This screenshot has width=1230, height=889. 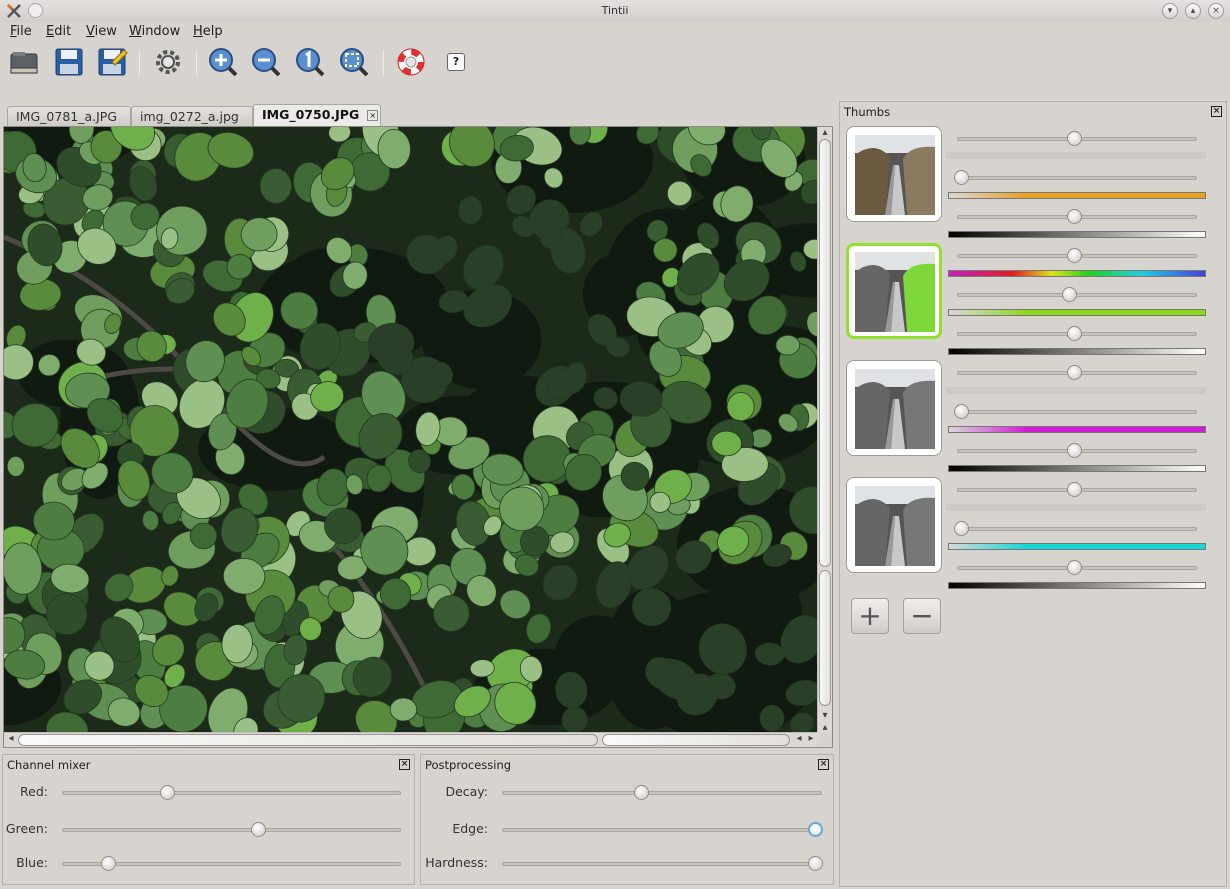 I want to click on channel-mixer-close-icon: ×, so click(x=404, y=764).